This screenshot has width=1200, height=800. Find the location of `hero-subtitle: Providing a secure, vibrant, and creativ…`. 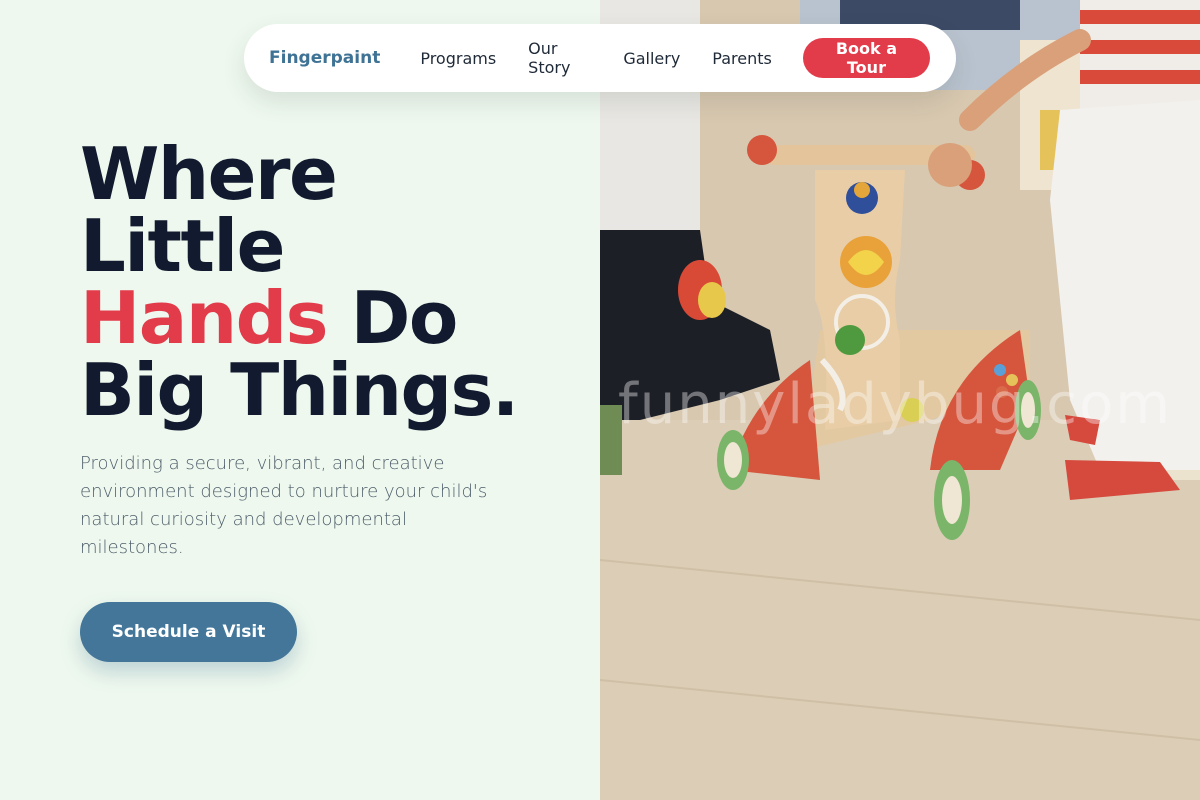

hero-subtitle: Providing a secure, vibrant, and creativ… is located at coordinates (284, 505).